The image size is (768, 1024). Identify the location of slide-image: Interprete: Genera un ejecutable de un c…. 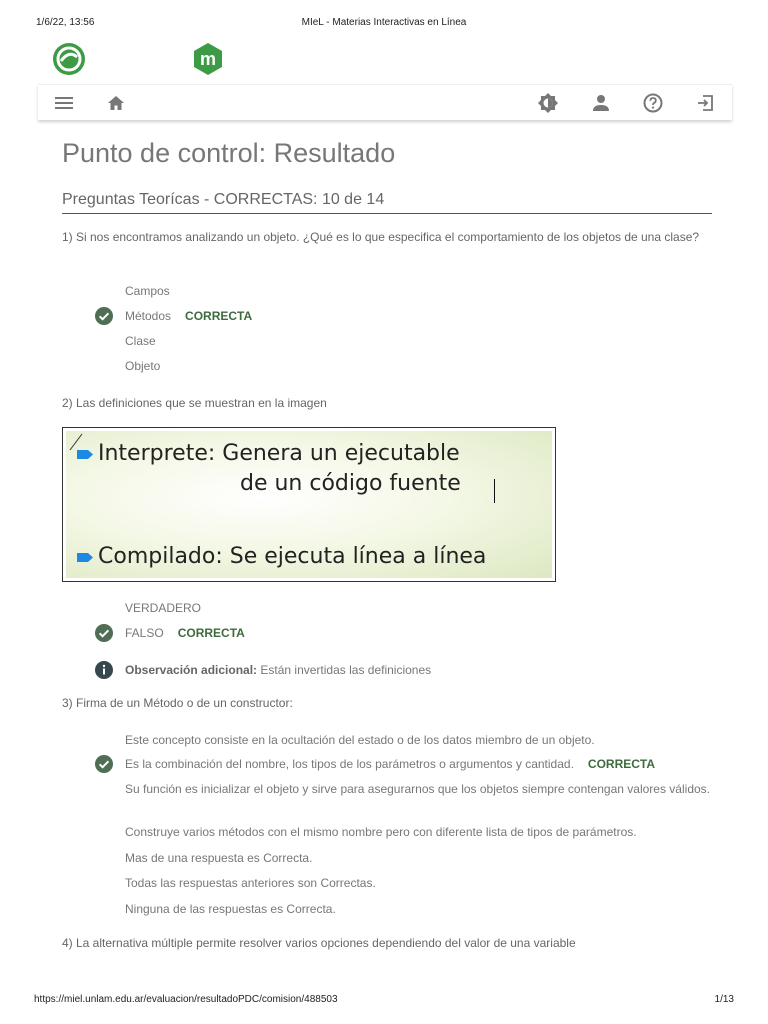
(309, 504).